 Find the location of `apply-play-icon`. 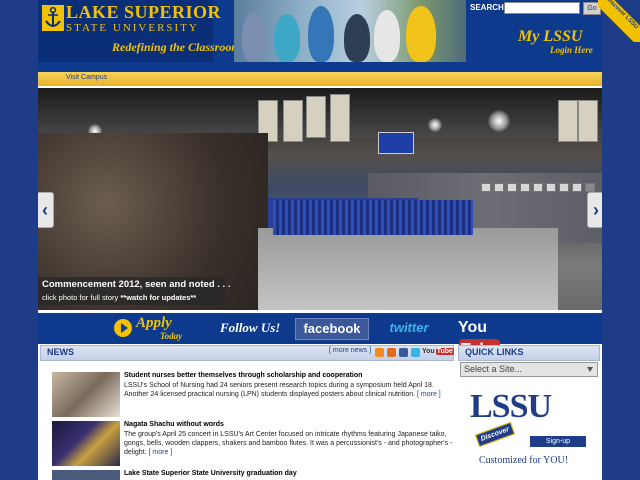

apply-play-icon is located at coordinates (123, 328).